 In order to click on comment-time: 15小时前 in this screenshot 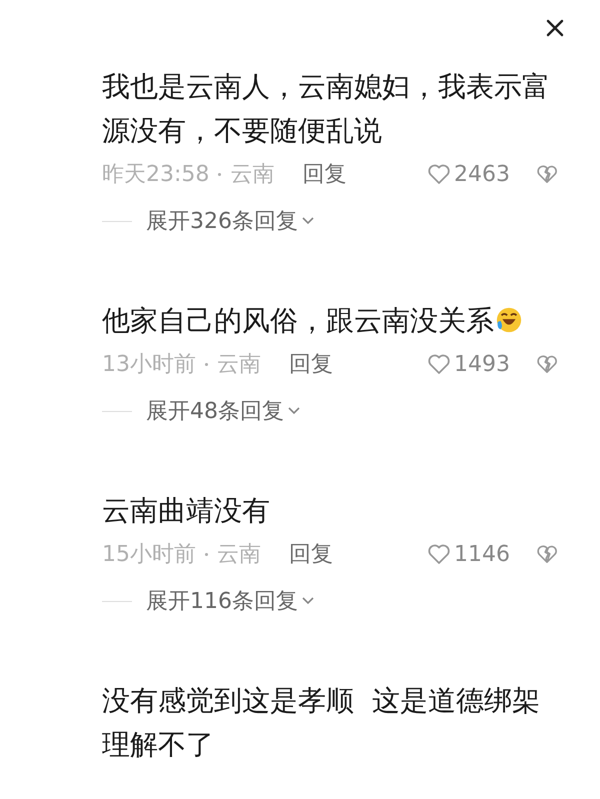, I will do `click(149, 555)`.